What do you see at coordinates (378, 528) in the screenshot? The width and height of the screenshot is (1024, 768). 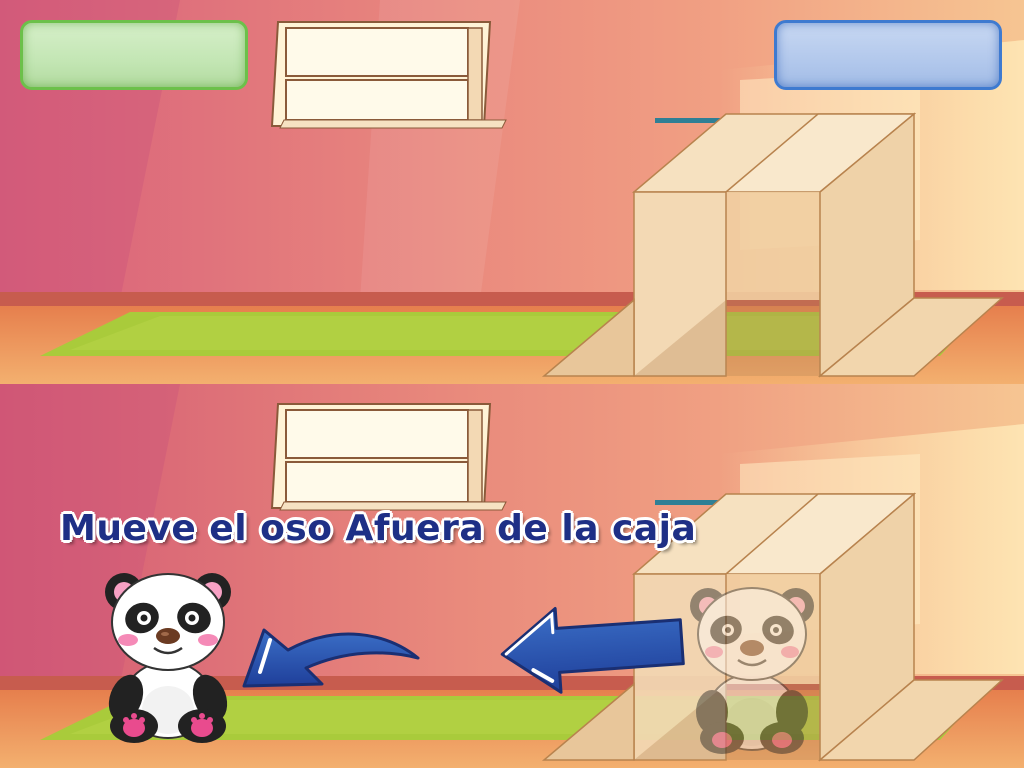 I see `instruction-text: Mueve el oso Afuera de la caja` at bounding box center [378, 528].